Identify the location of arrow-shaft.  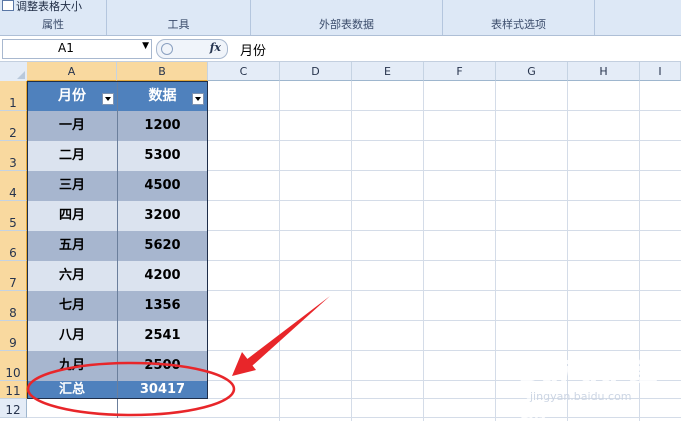
(288, 331).